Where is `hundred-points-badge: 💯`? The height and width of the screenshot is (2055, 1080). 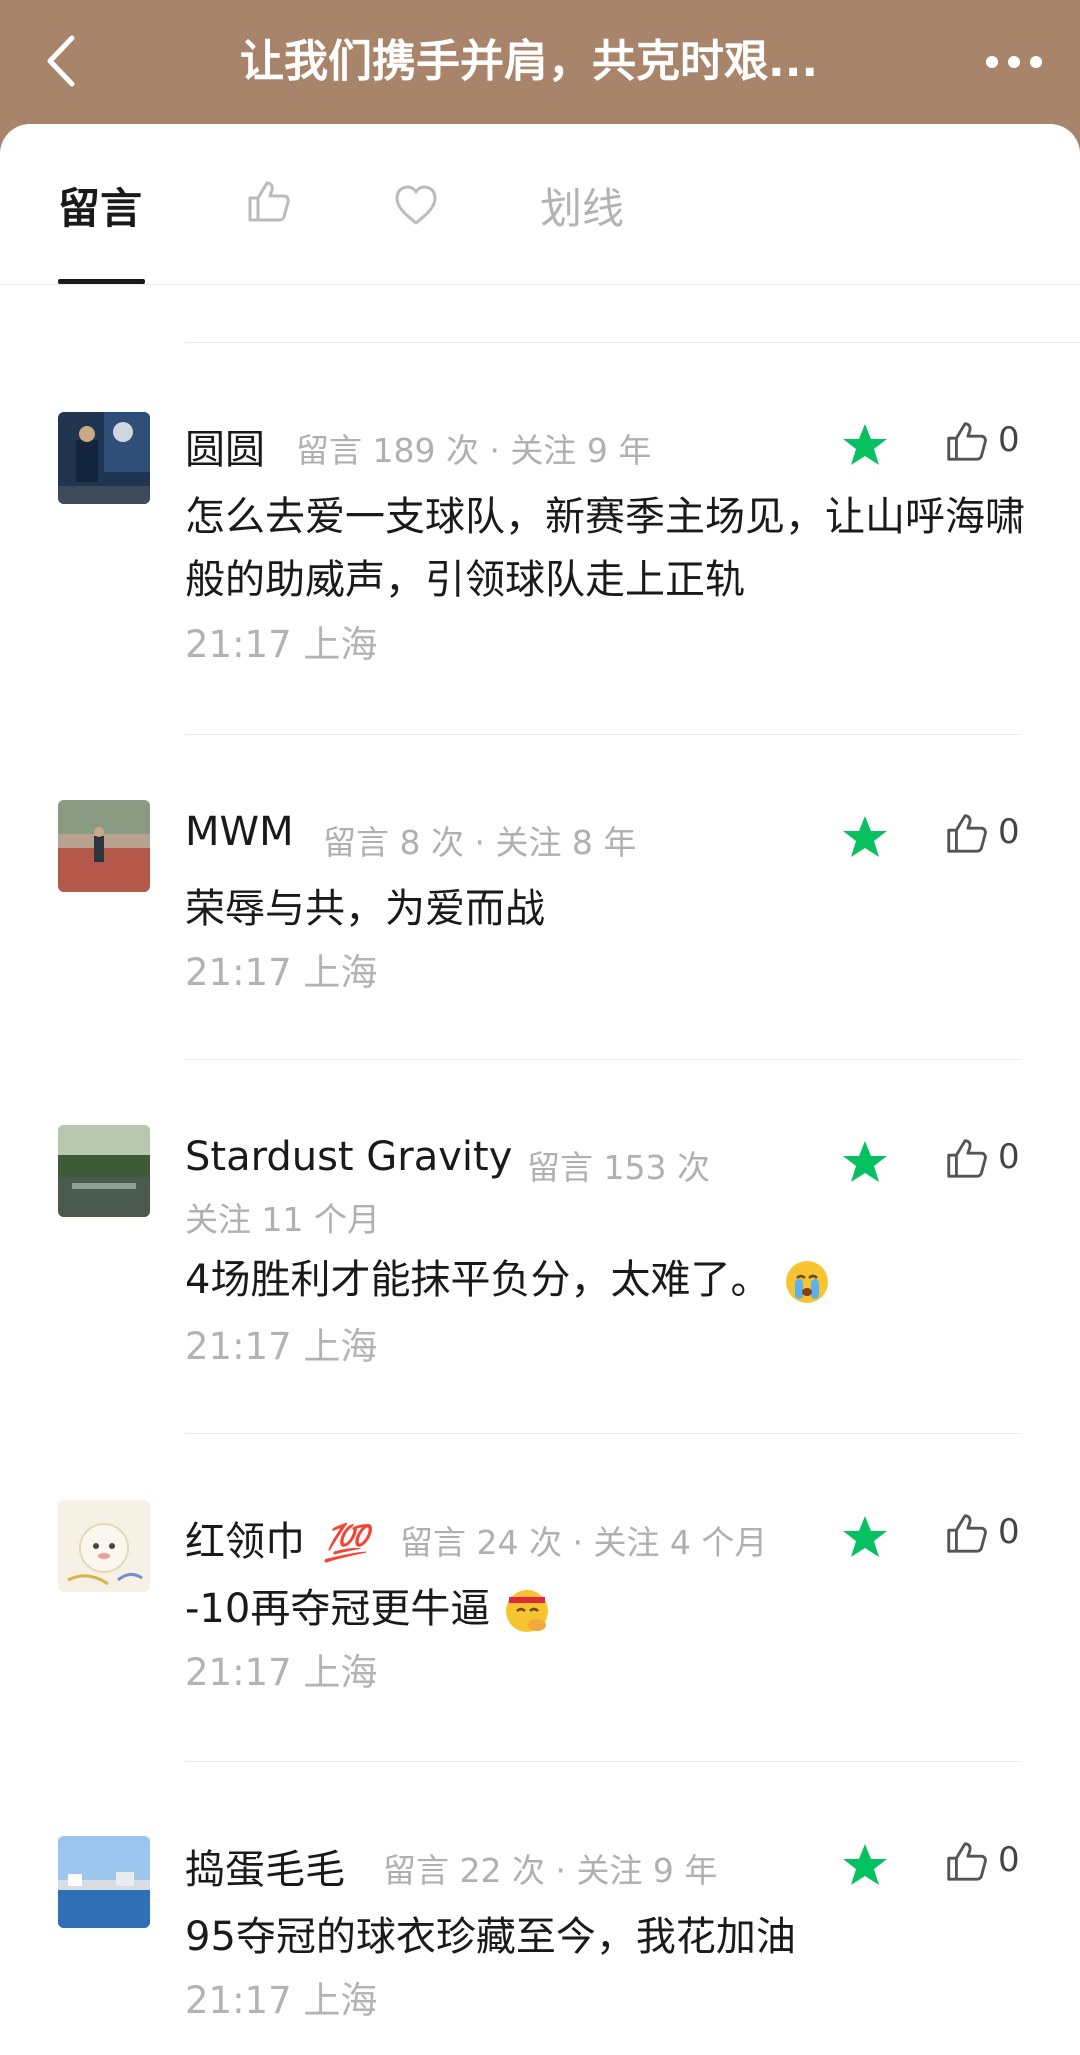 hundred-points-badge: 💯 is located at coordinates (346, 1543).